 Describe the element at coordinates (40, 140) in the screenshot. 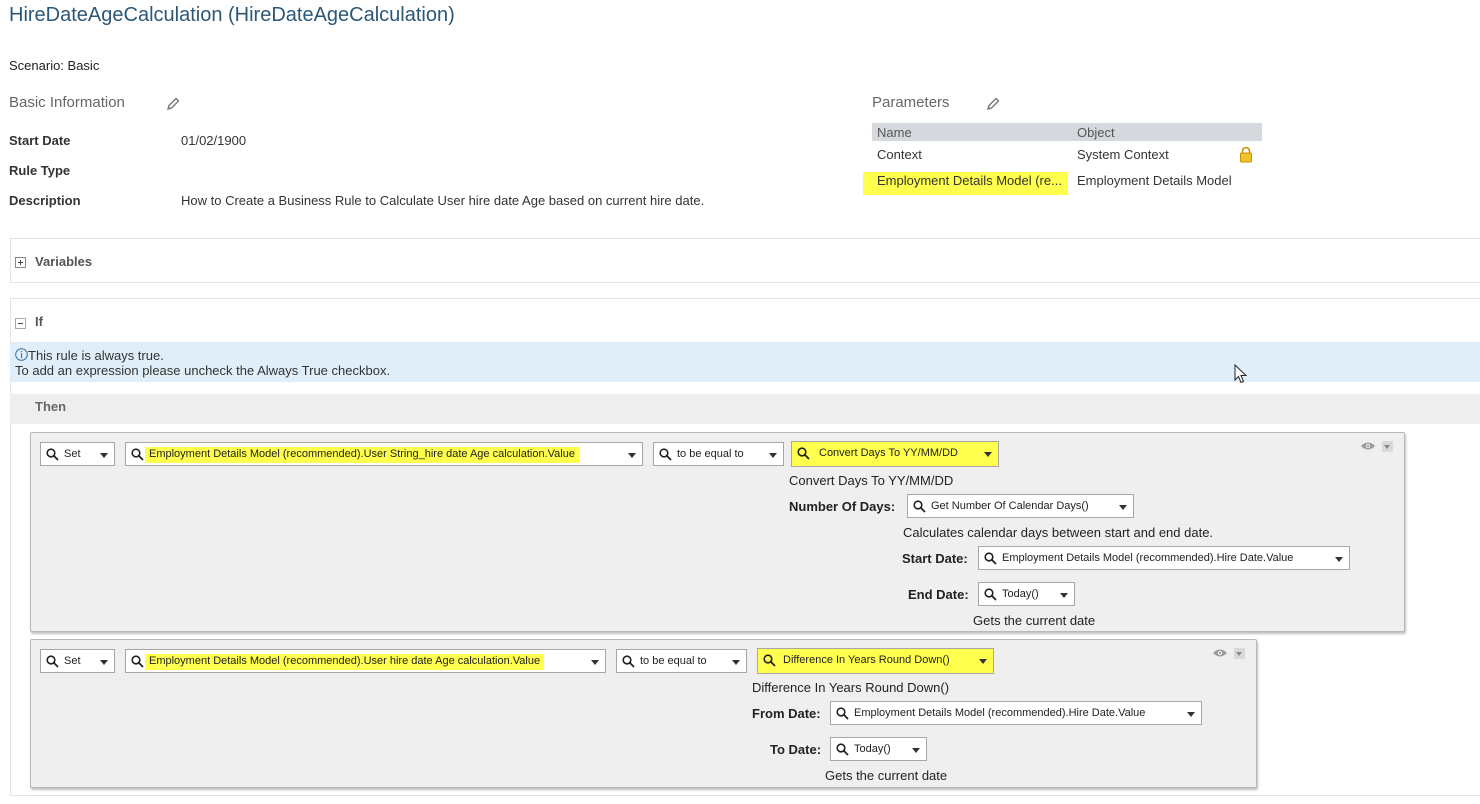

I see `start-date-label: Start Date` at that location.